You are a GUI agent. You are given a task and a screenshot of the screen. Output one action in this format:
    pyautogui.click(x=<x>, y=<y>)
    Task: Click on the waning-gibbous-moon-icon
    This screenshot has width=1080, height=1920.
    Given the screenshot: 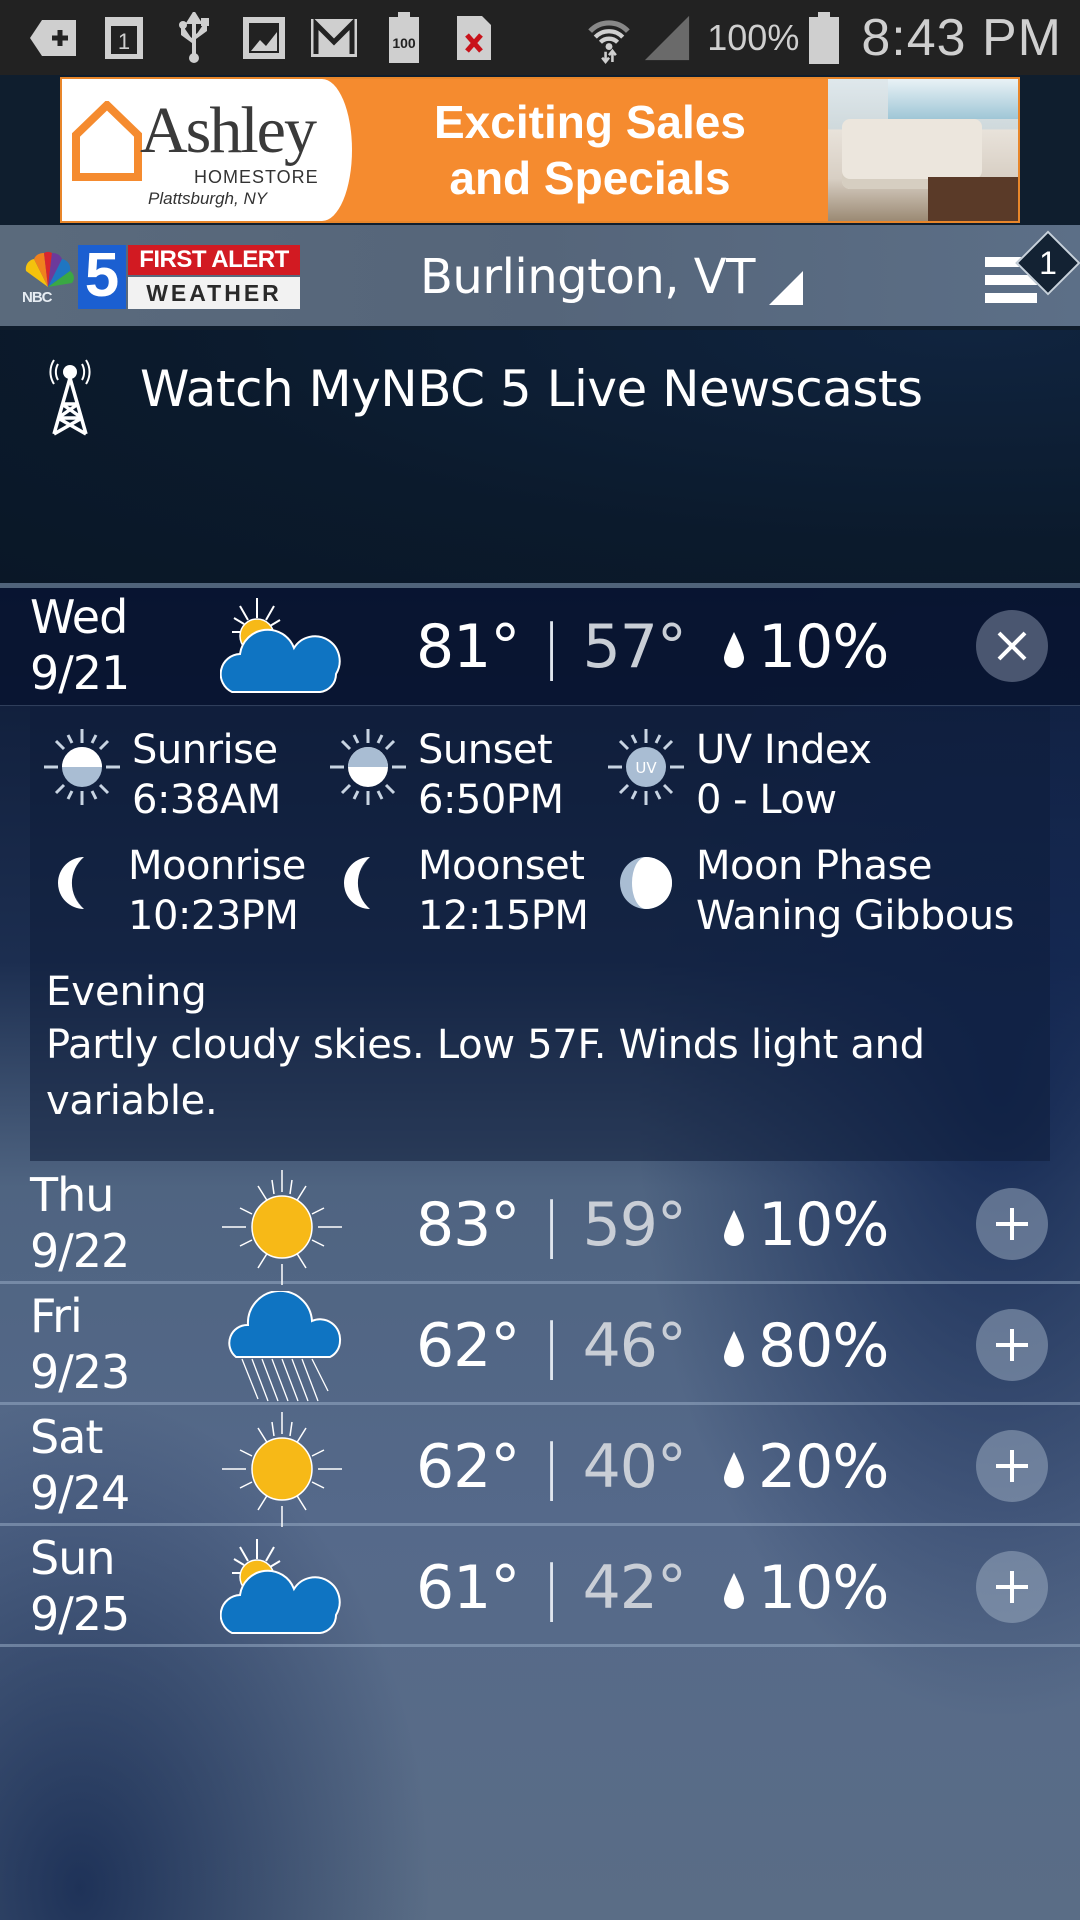 What is the action you would take?
    pyautogui.click(x=646, y=883)
    